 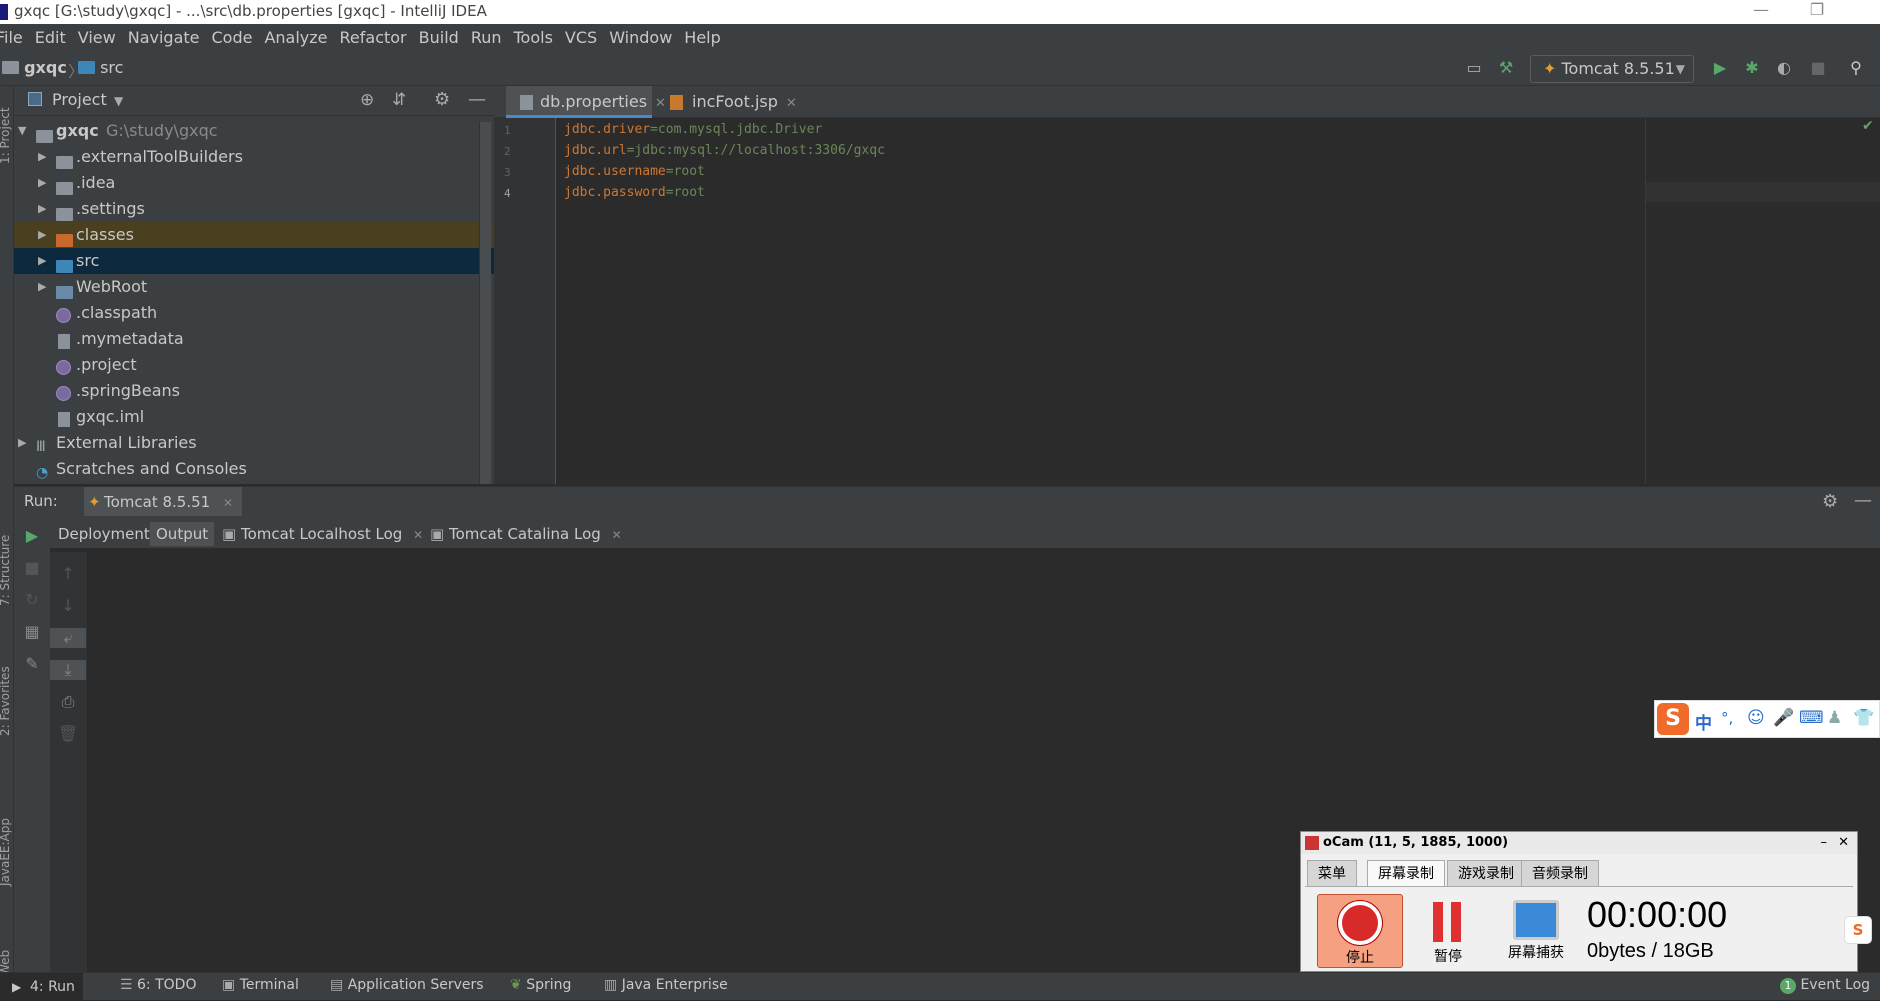 What do you see at coordinates (407, 985) in the screenshot?
I see `status-app-servers: ▤ Application Servers` at bounding box center [407, 985].